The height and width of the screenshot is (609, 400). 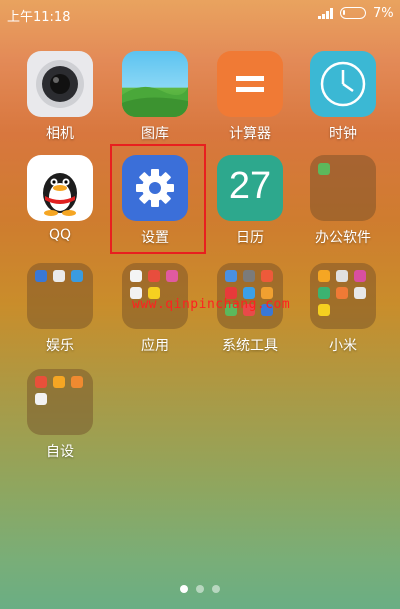 I want to click on app-label: 相机, so click(x=60, y=134).